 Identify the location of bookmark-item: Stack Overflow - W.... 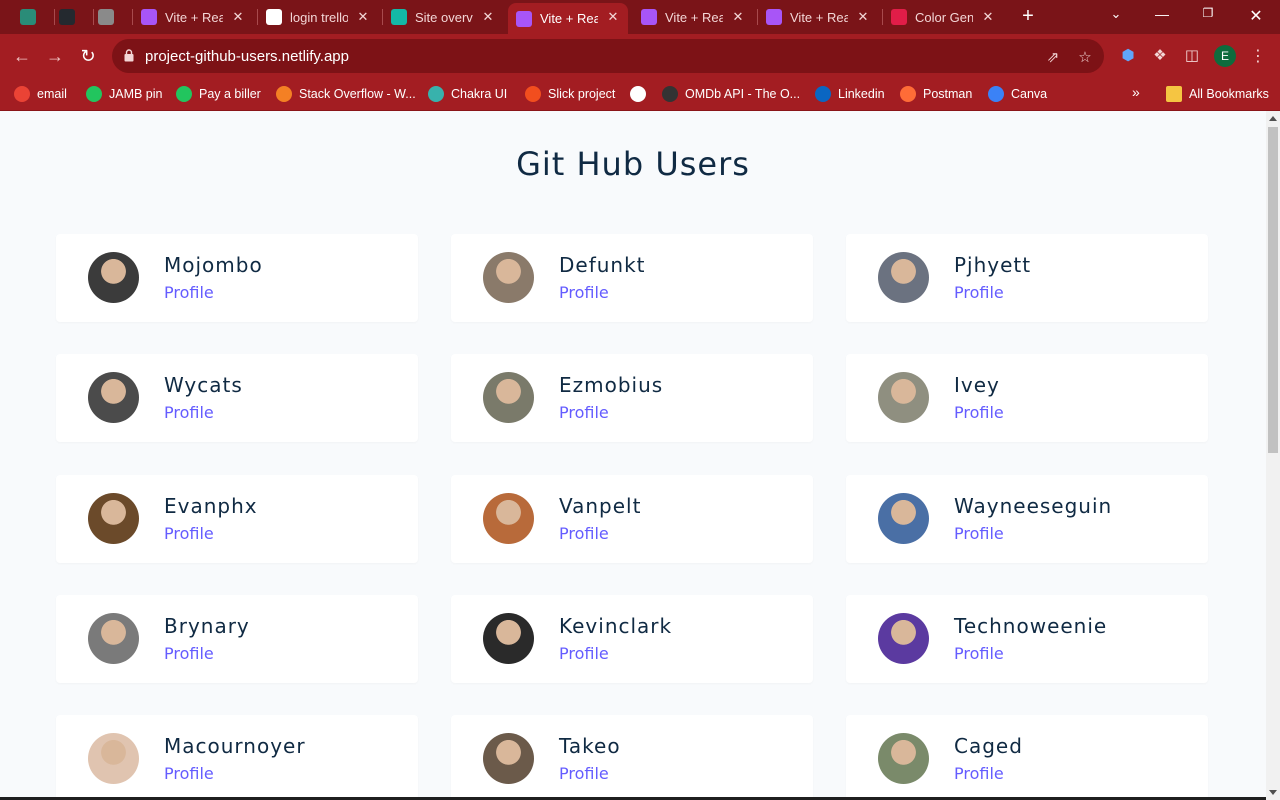
(346, 94).